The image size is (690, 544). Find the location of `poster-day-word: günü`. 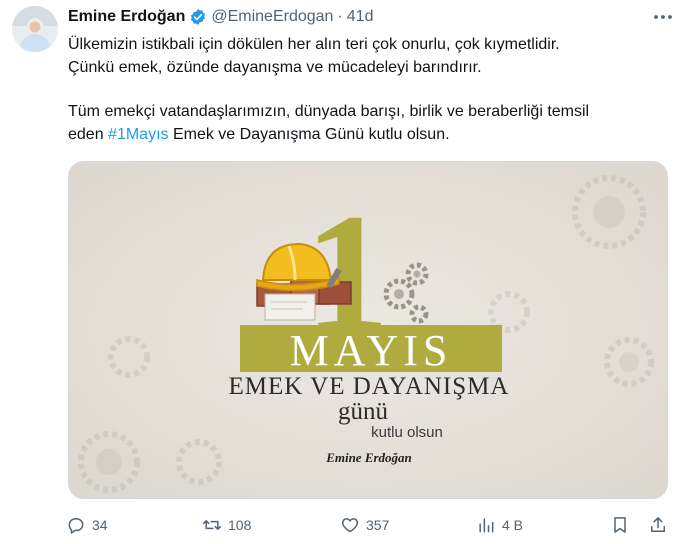

poster-day-word: günü is located at coordinates (363, 411).